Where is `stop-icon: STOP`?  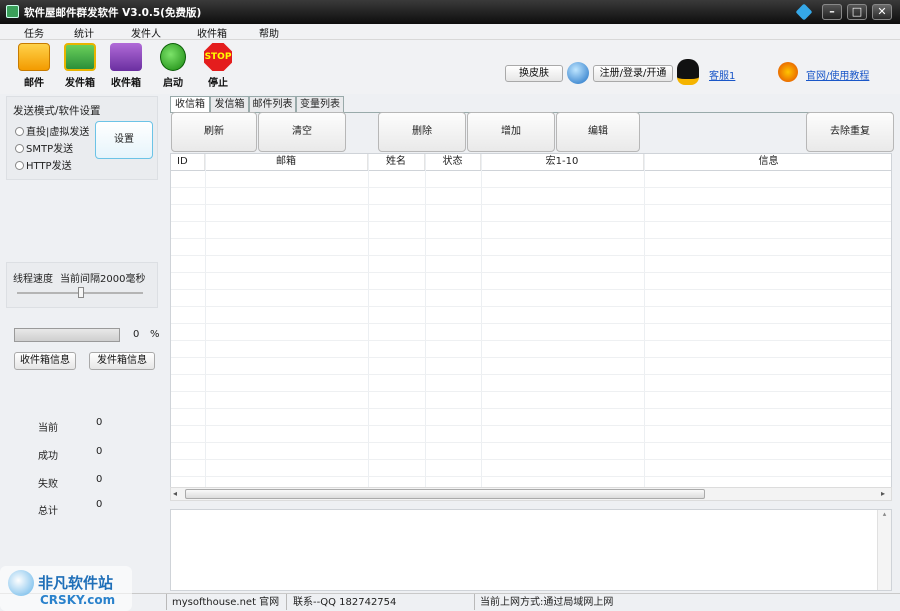 stop-icon: STOP is located at coordinates (218, 57).